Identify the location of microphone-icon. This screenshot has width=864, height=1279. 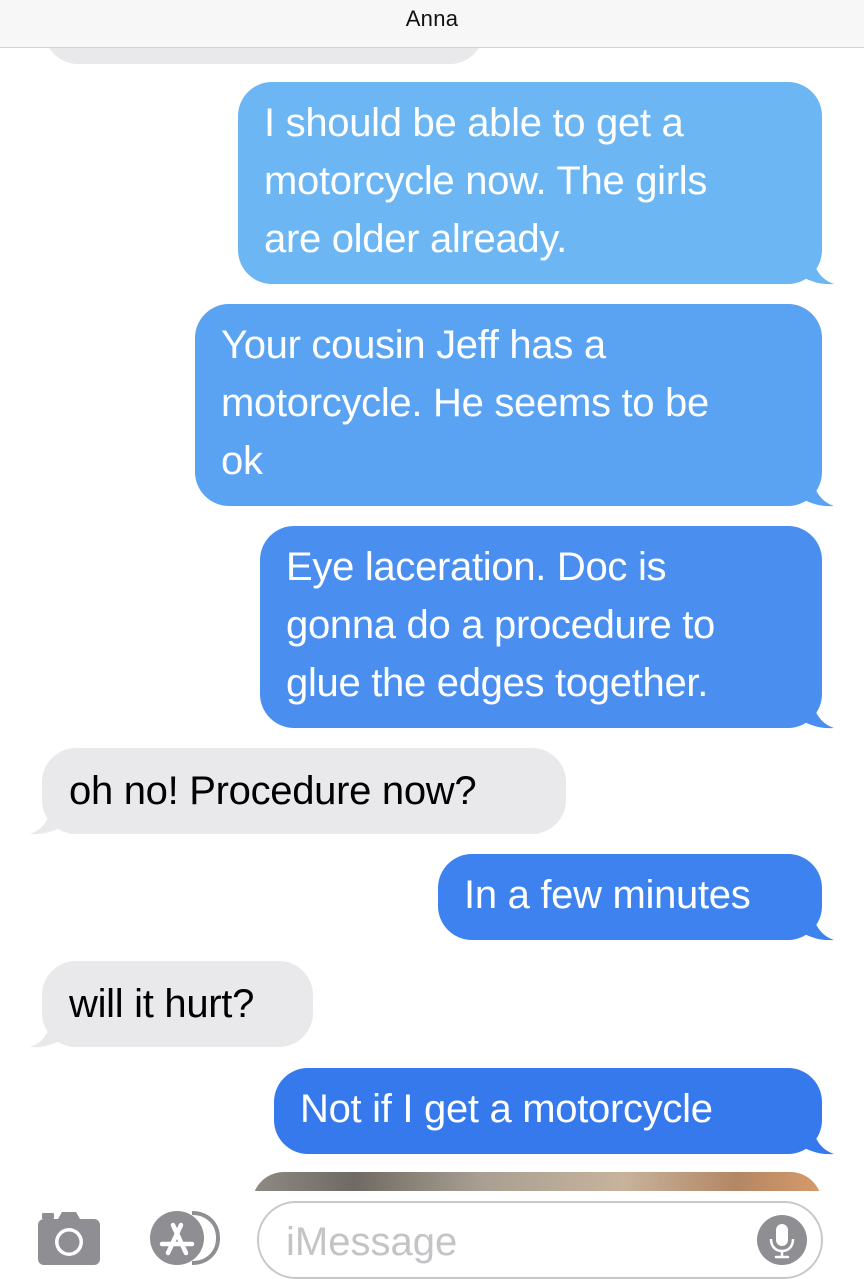
(782, 1240).